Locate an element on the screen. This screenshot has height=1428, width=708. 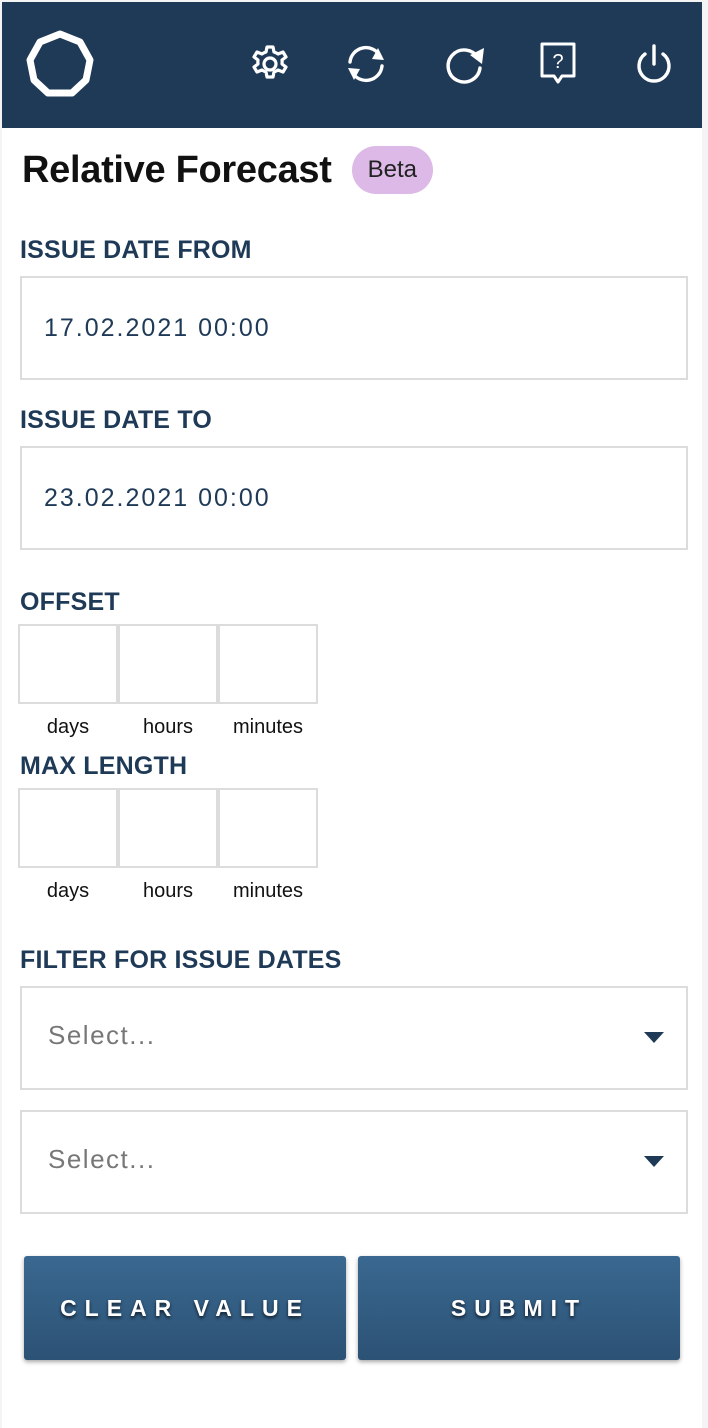
page-header: Relative Forecast Beta is located at coordinates (227, 170).